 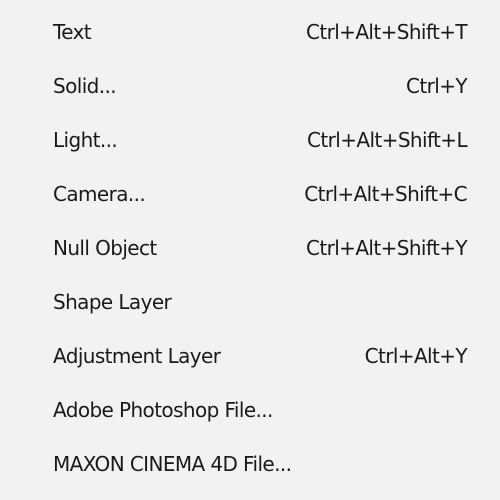 I want to click on menu-item-shortcut: Ctrl+Alt+Shift+C, so click(x=385, y=194).